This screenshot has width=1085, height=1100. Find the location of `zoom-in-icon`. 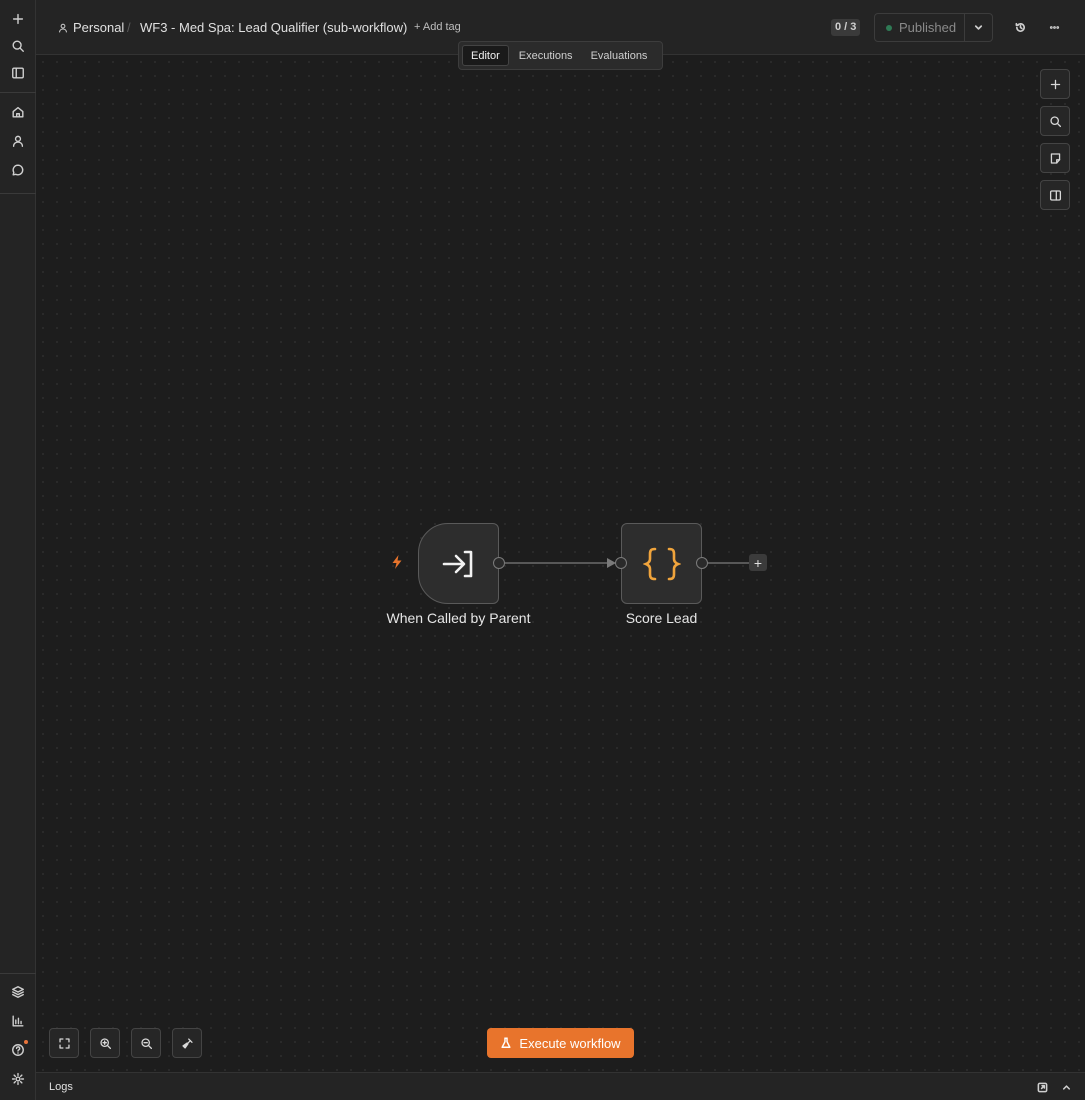

zoom-in-icon is located at coordinates (105, 1043).